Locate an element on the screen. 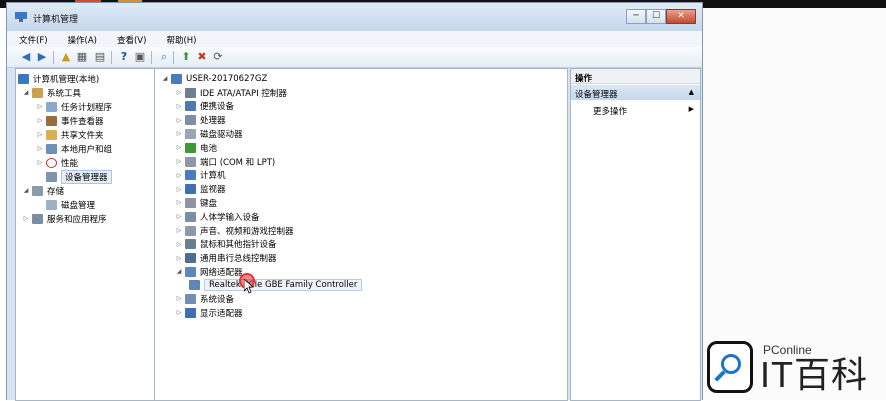 The height and width of the screenshot is (401, 886). tree-item-performance: ▷ 性能 is located at coordinates (57, 162).